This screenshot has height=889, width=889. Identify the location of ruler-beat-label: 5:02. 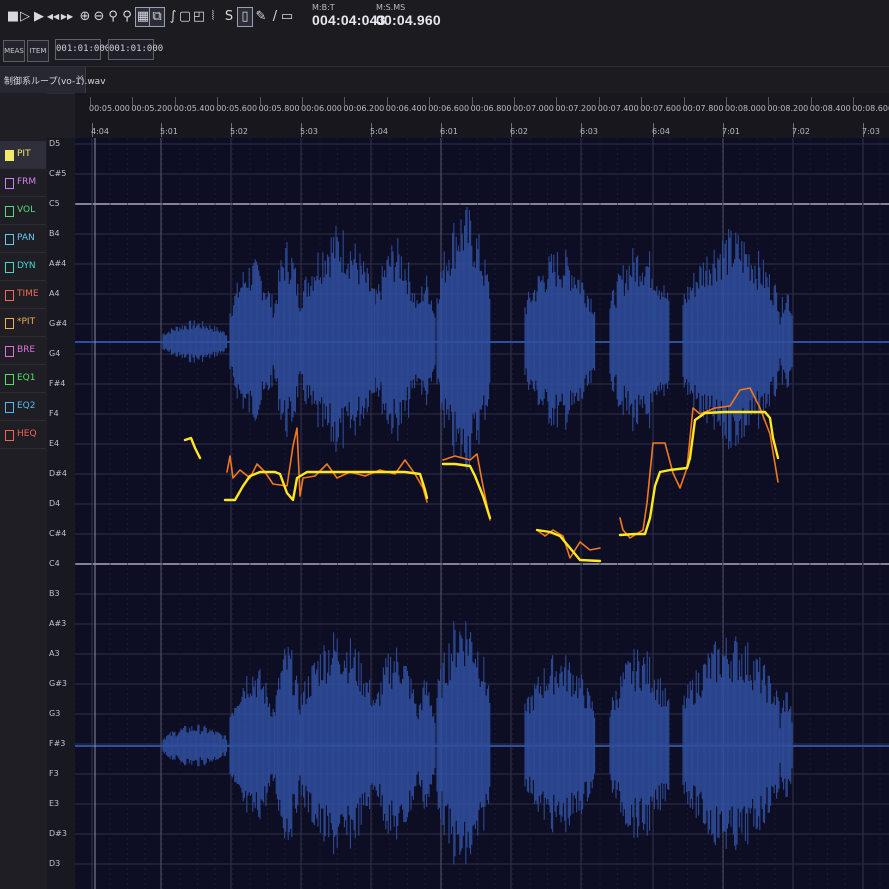
(239, 131).